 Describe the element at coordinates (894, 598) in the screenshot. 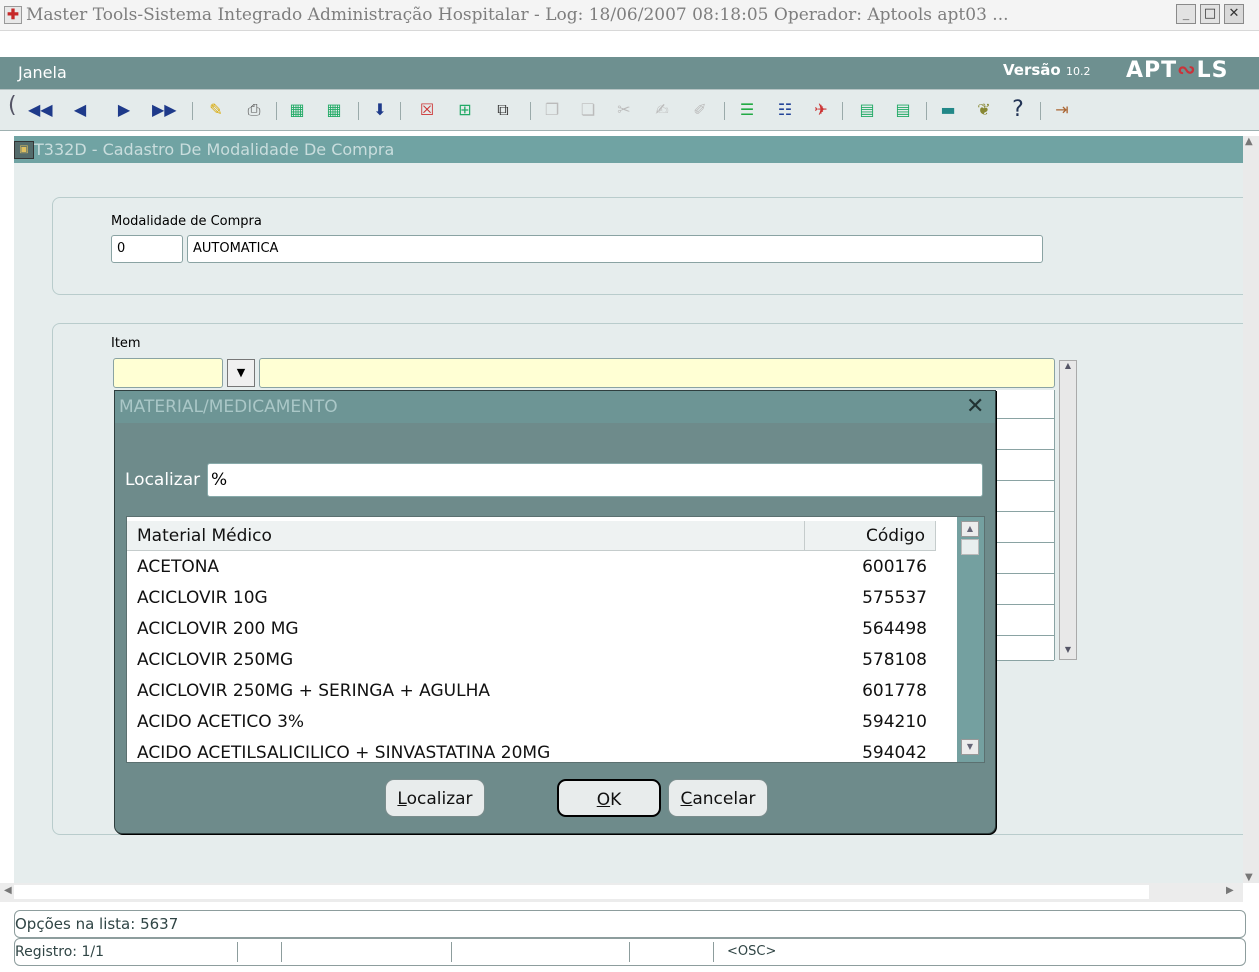

I see `material-code: 575537` at that location.